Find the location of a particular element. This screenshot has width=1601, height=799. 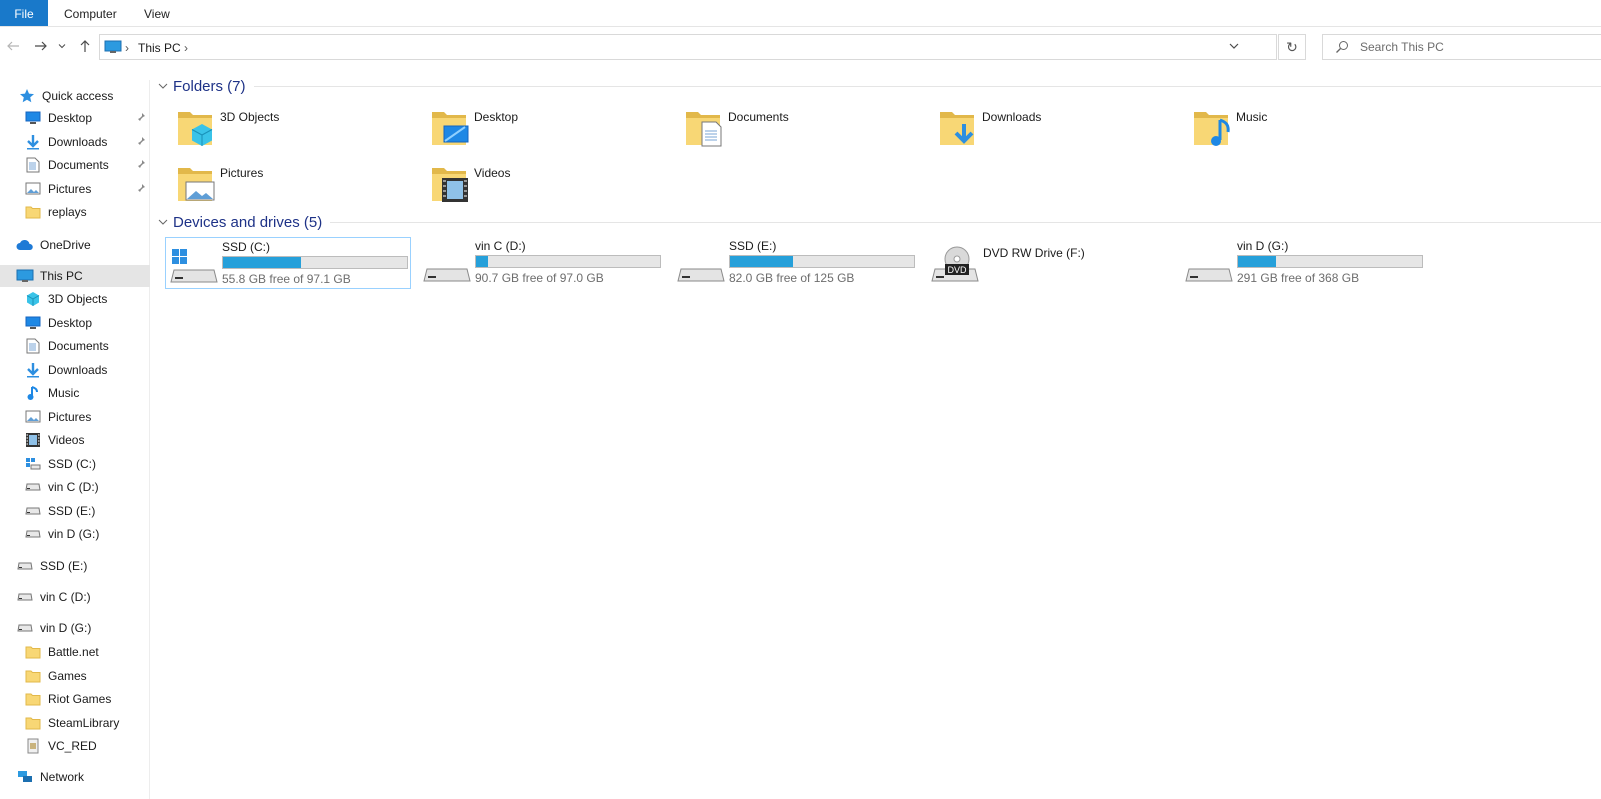

sidebar-item-3d-objects: 3D Objects is located at coordinates (99, 299).